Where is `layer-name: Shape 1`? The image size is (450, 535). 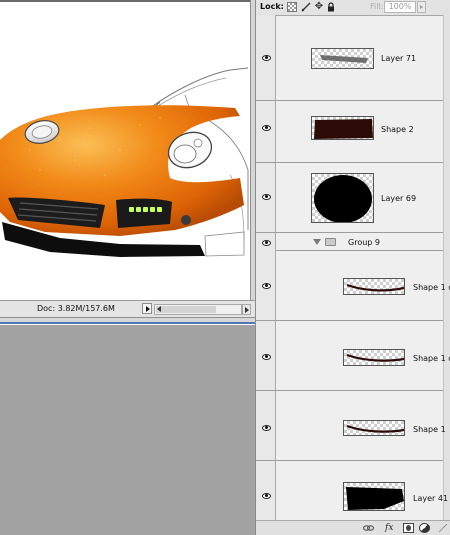 layer-name: Shape 1 is located at coordinates (429, 429).